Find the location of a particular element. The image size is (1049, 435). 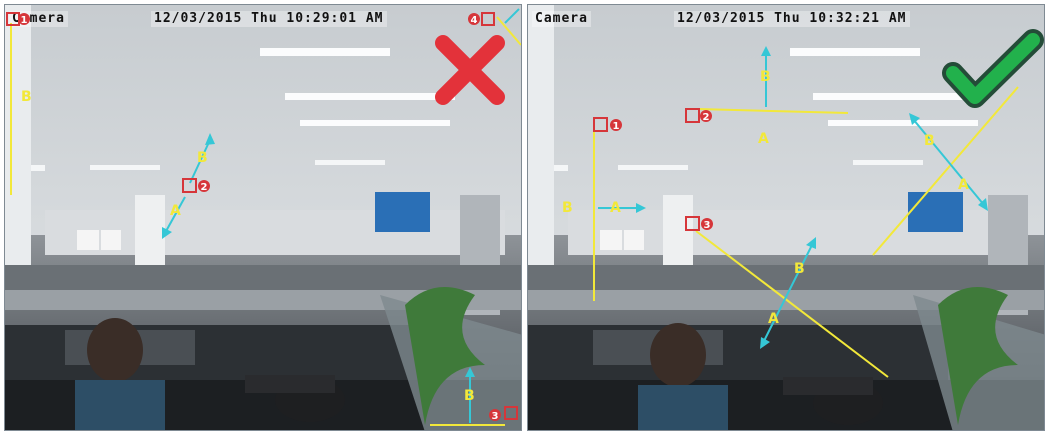

direction-a-label-1: A is located at coordinates (615, 208).